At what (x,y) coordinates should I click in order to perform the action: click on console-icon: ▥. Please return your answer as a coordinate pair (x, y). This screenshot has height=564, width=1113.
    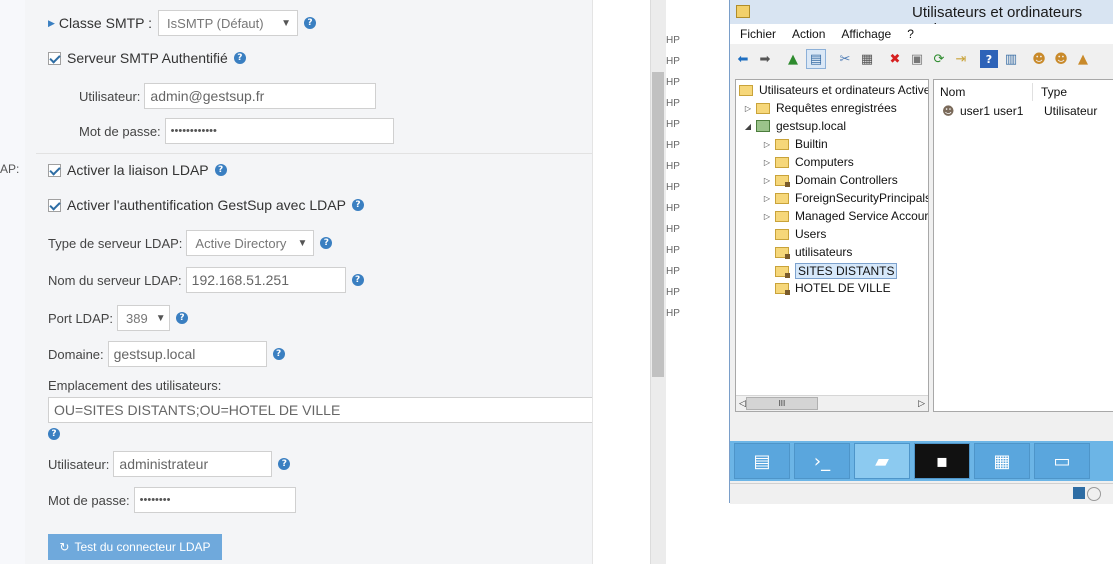
    Looking at the image, I should click on (1011, 59).